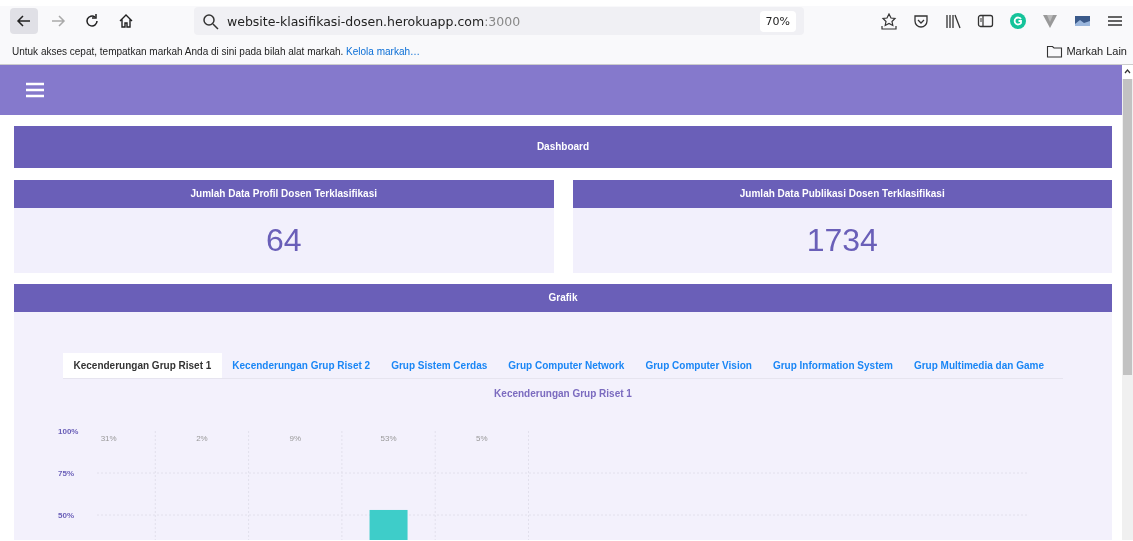  What do you see at coordinates (953, 21) in the screenshot?
I see `library-icon` at bounding box center [953, 21].